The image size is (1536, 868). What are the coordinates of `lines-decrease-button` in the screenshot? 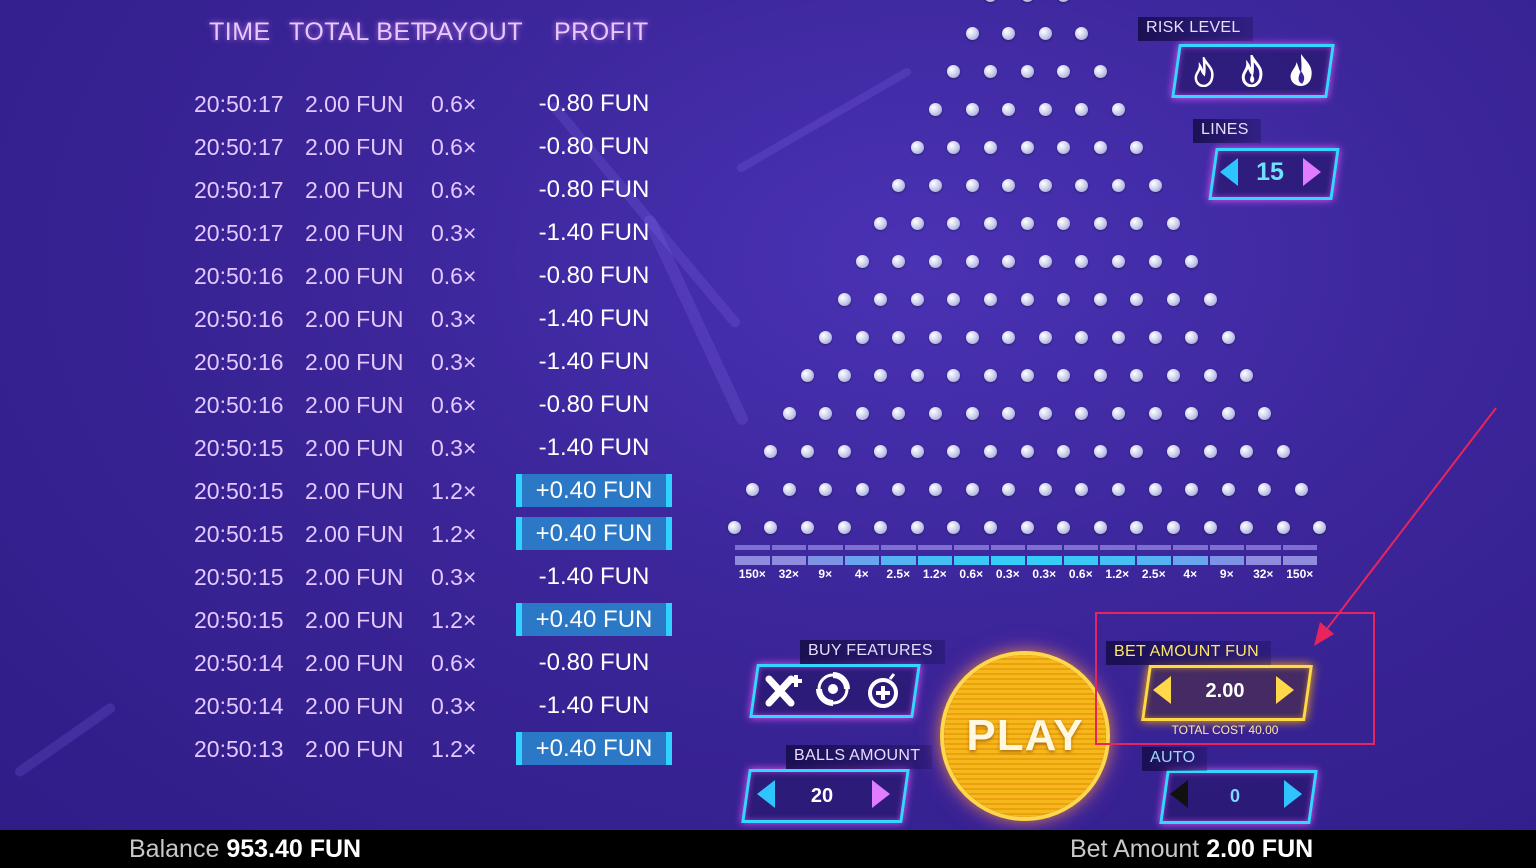 It's located at (1229, 172).